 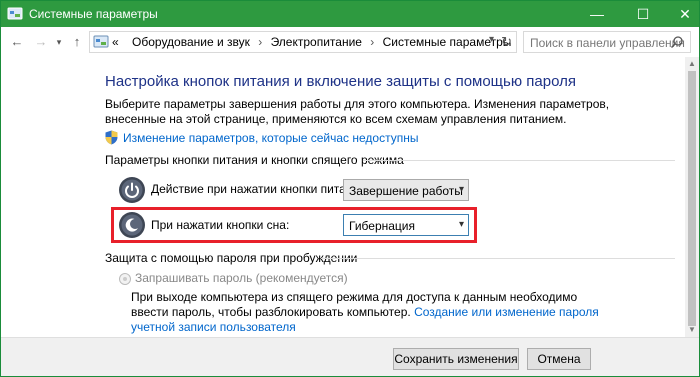 I want to click on maximize-button: ☐, so click(x=643, y=14).